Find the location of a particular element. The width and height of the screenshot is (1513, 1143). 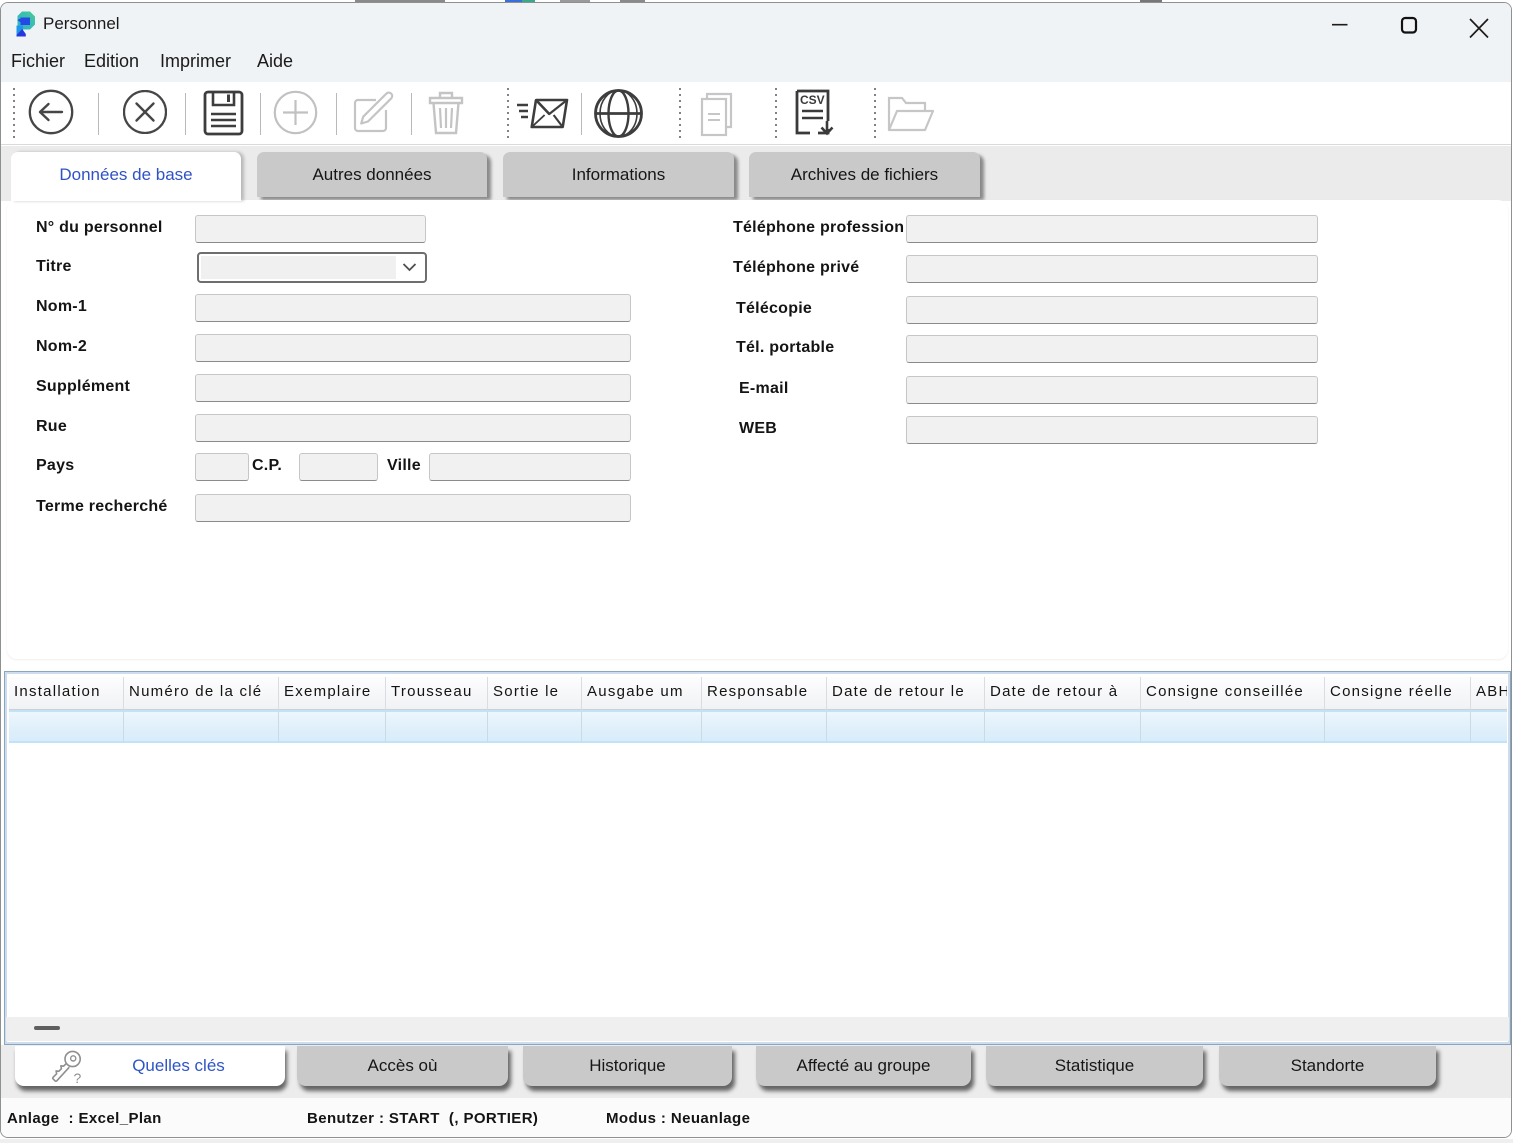

svg-text: CSV is located at coordinates (812, 100).